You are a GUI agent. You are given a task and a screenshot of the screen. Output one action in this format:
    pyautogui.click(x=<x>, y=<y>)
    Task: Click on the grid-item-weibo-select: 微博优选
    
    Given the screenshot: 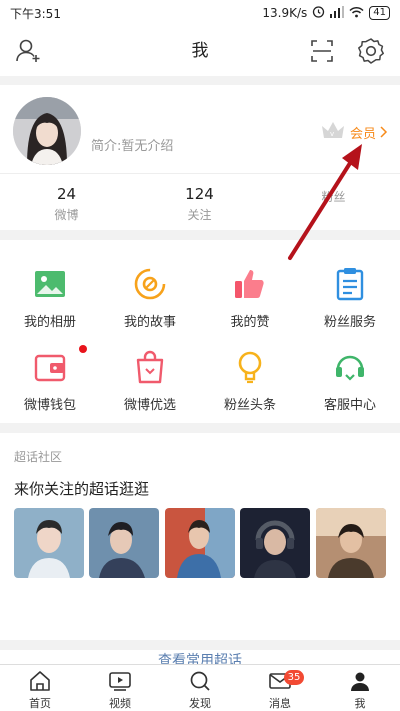 What is the action you would take?
    pyautogui.click(x=150, y=383)
    